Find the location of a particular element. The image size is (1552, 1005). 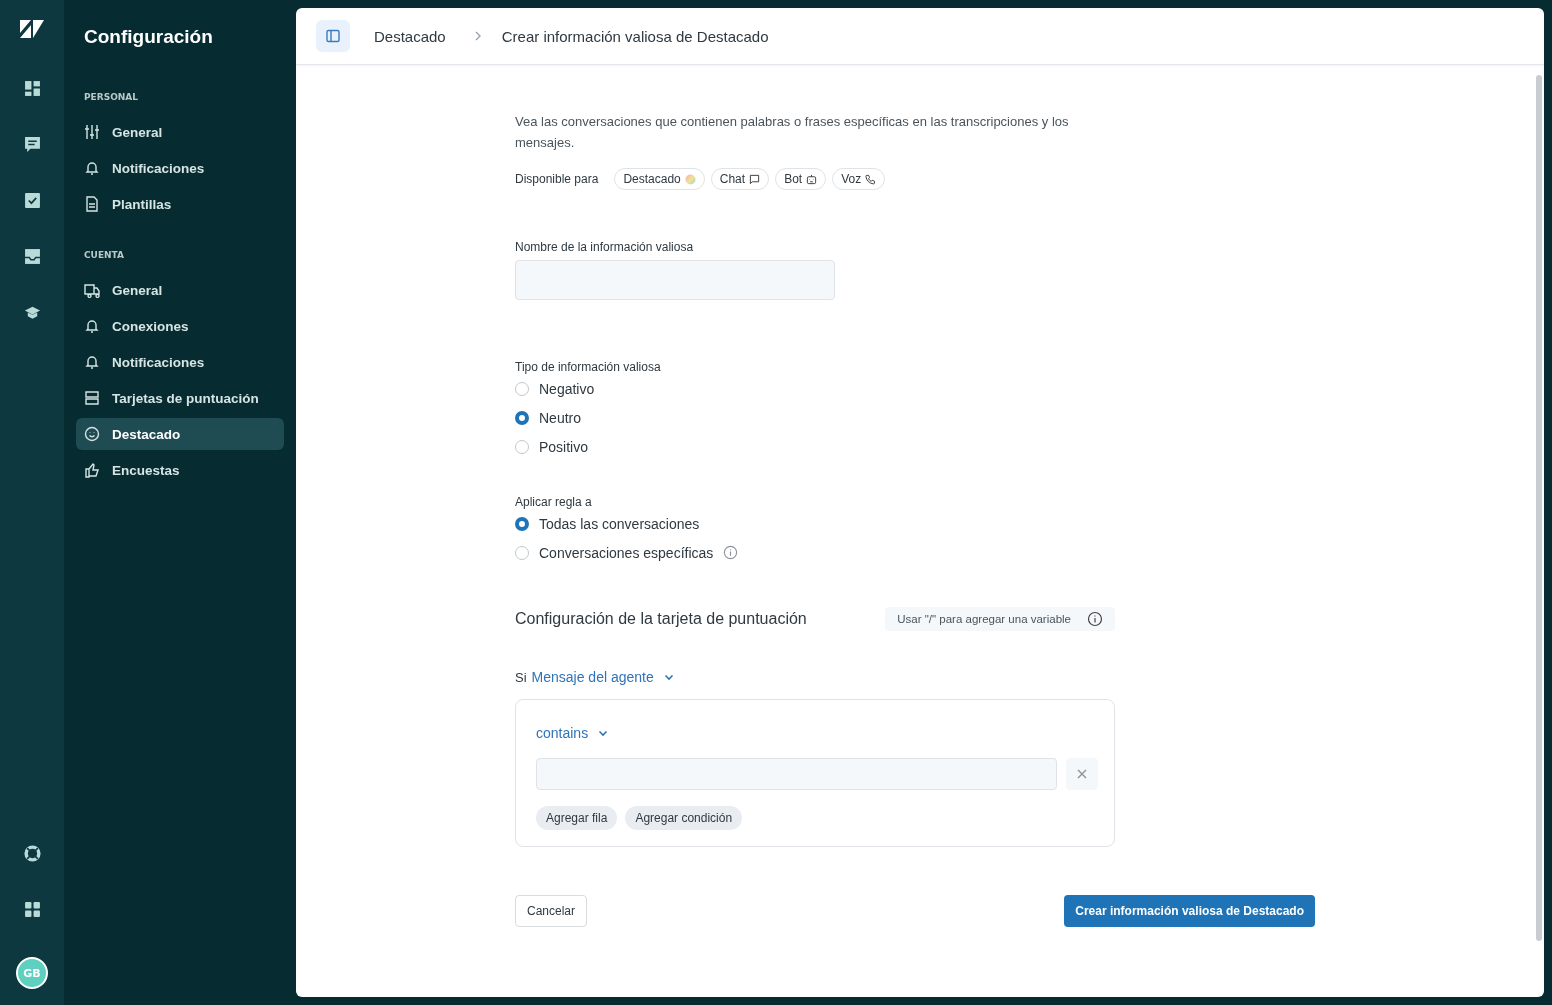

breadcrumb-item: Crear información valiosa de Destacado is located at coordinates (635, 36).